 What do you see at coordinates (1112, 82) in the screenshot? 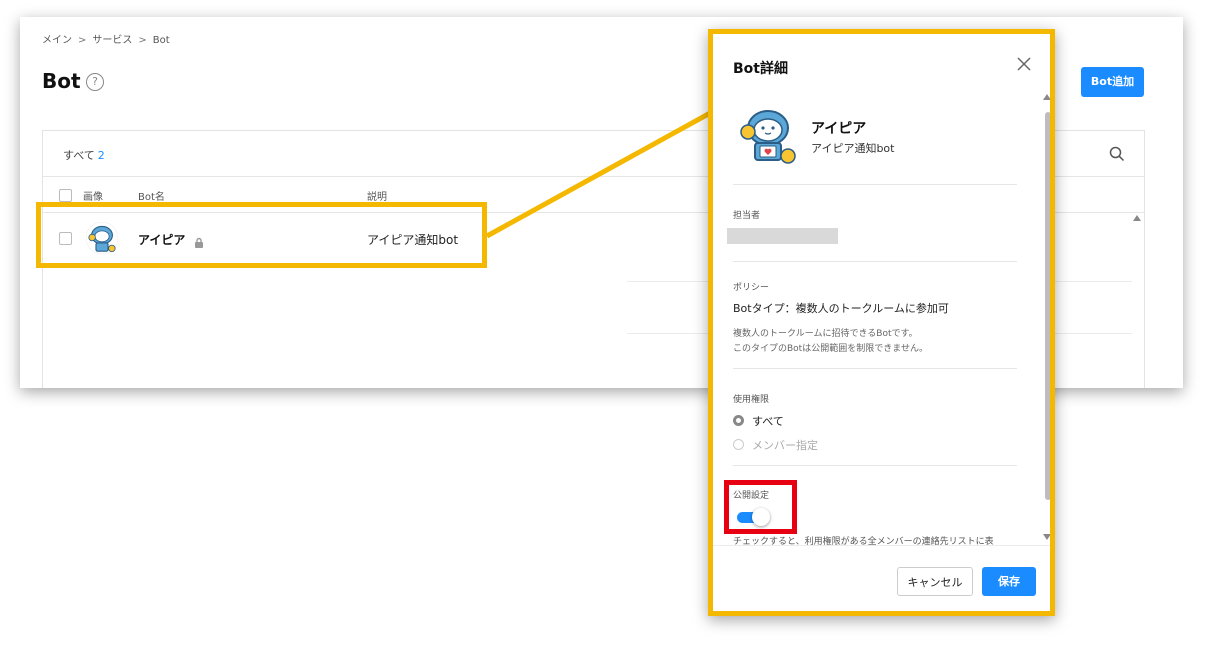
I see `add-bot-button: Bot追加` at bounding box center [1112, 82].